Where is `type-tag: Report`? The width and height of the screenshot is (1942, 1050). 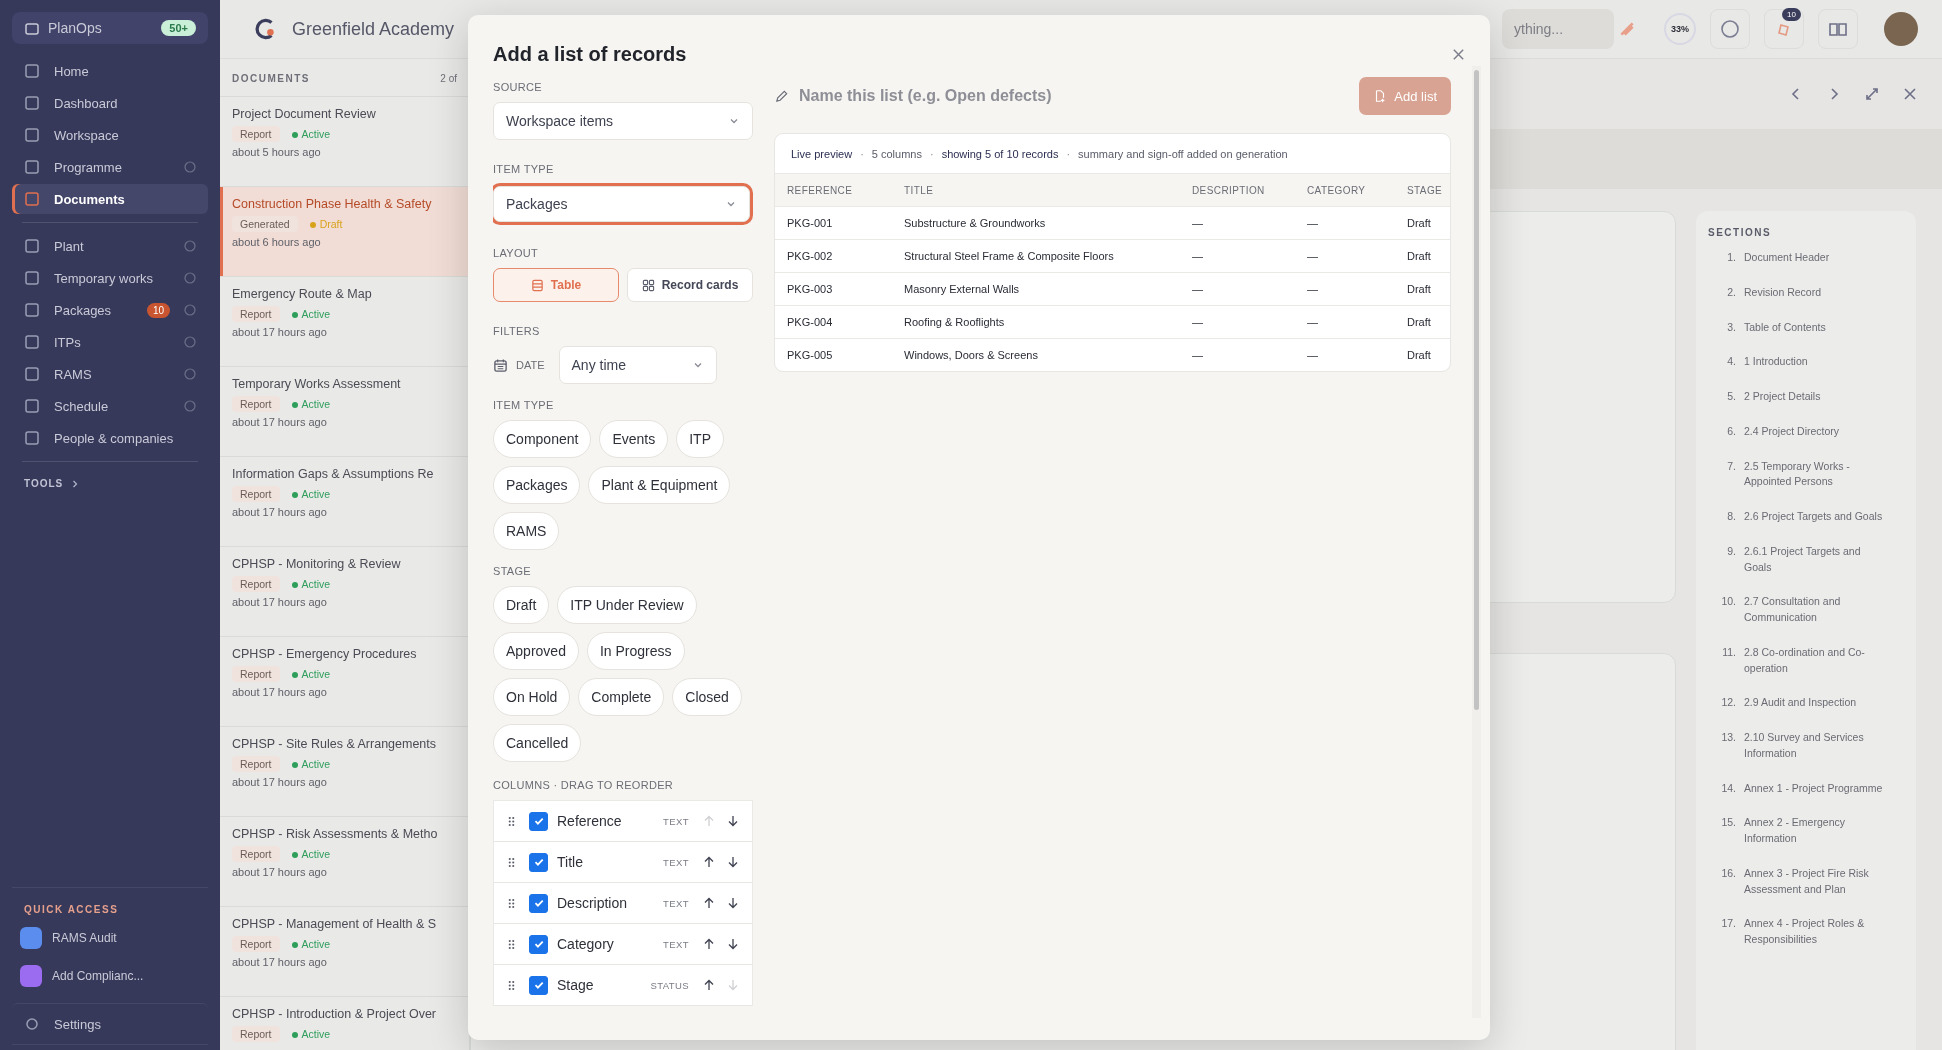 type-tag: Report is located at coordinates (256, 404).